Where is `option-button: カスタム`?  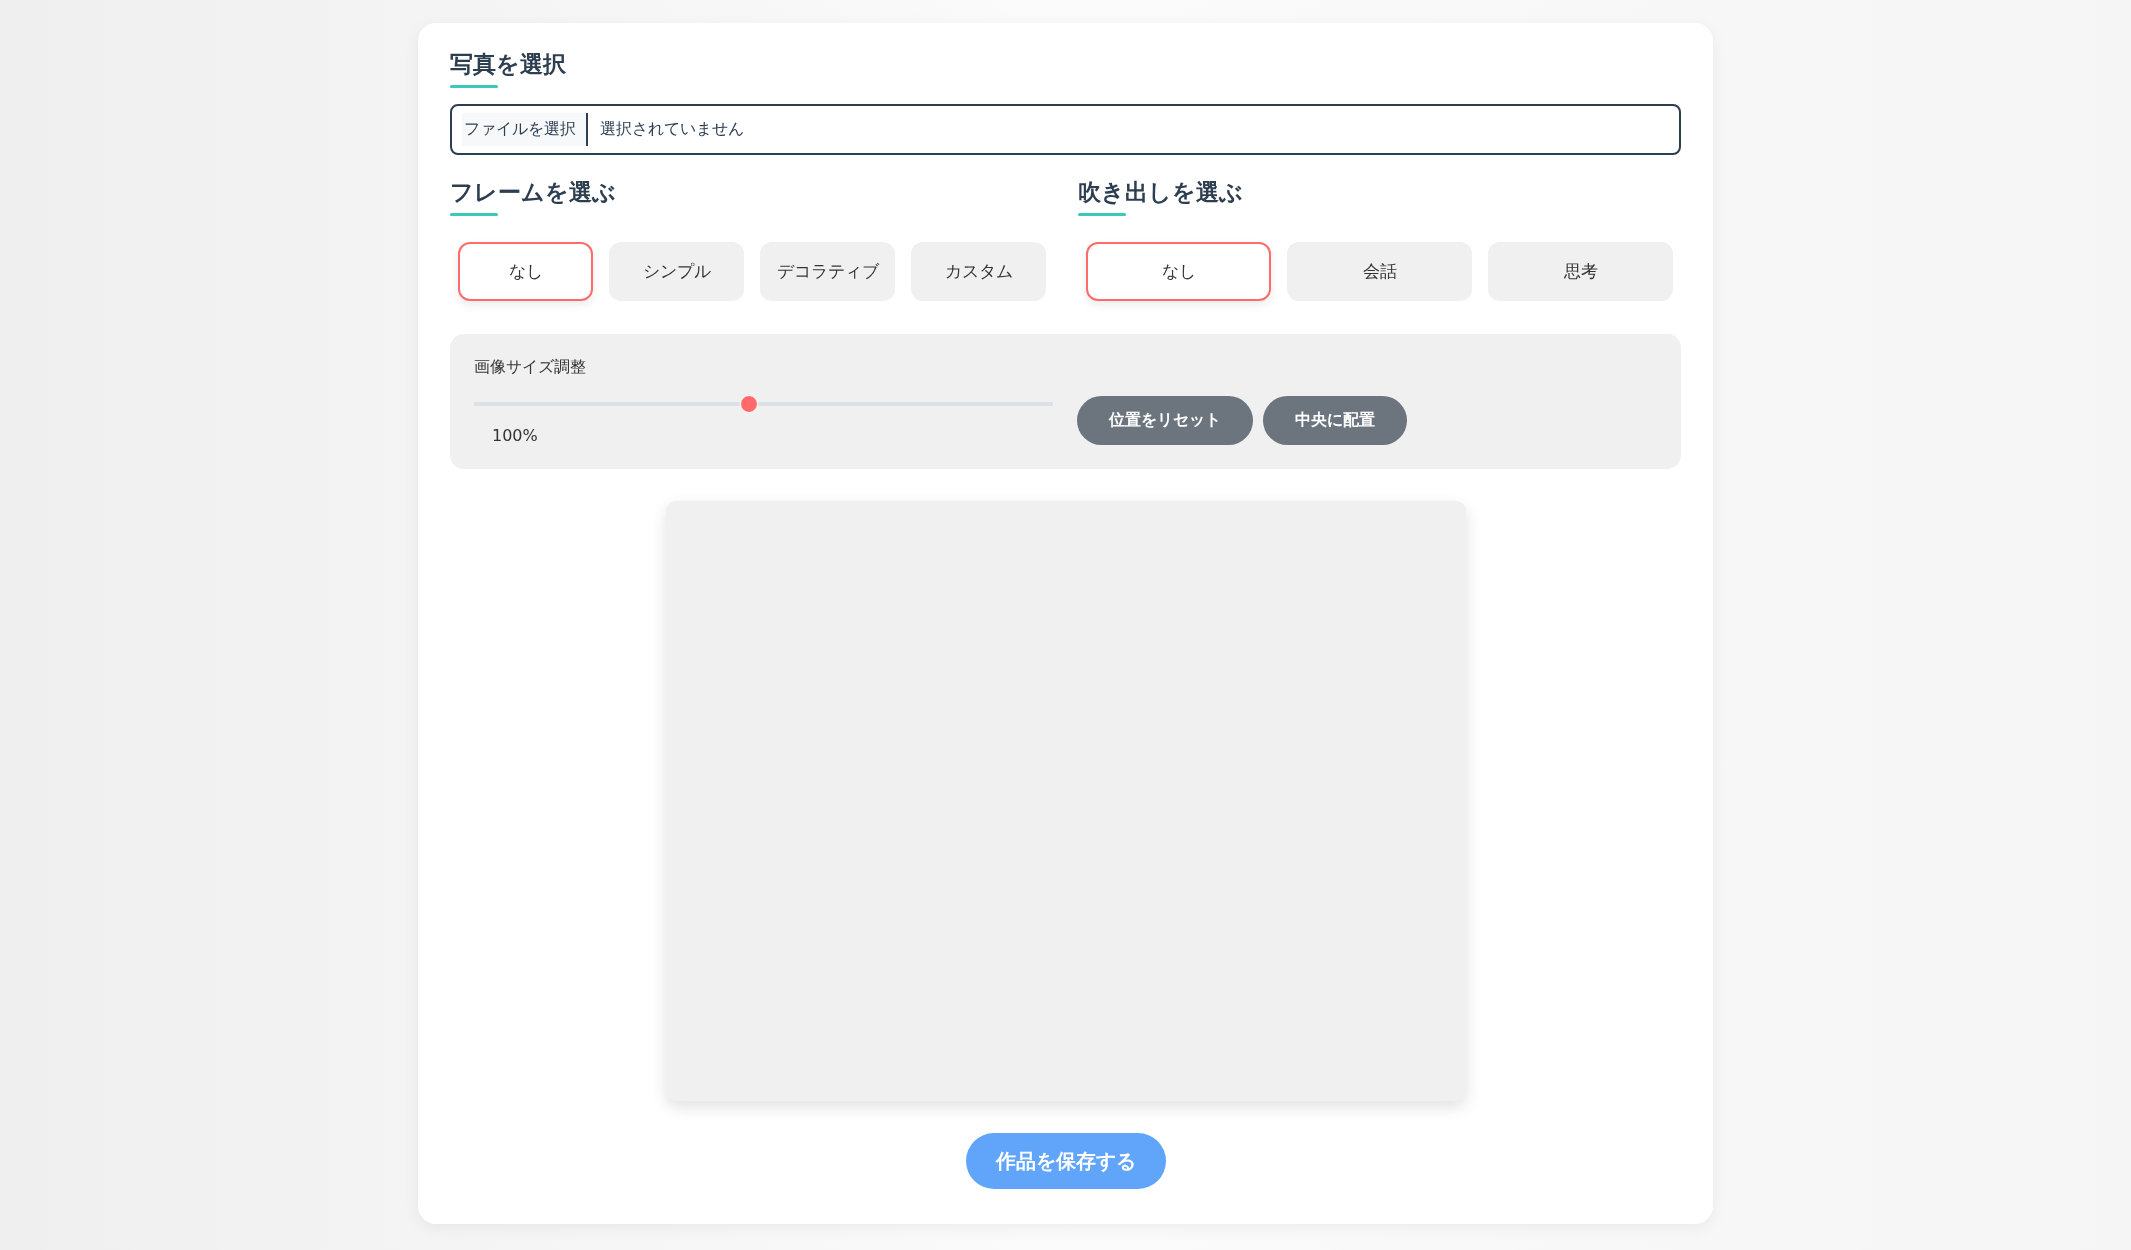
option-button: カスタム is located at coordinates (978, 271).